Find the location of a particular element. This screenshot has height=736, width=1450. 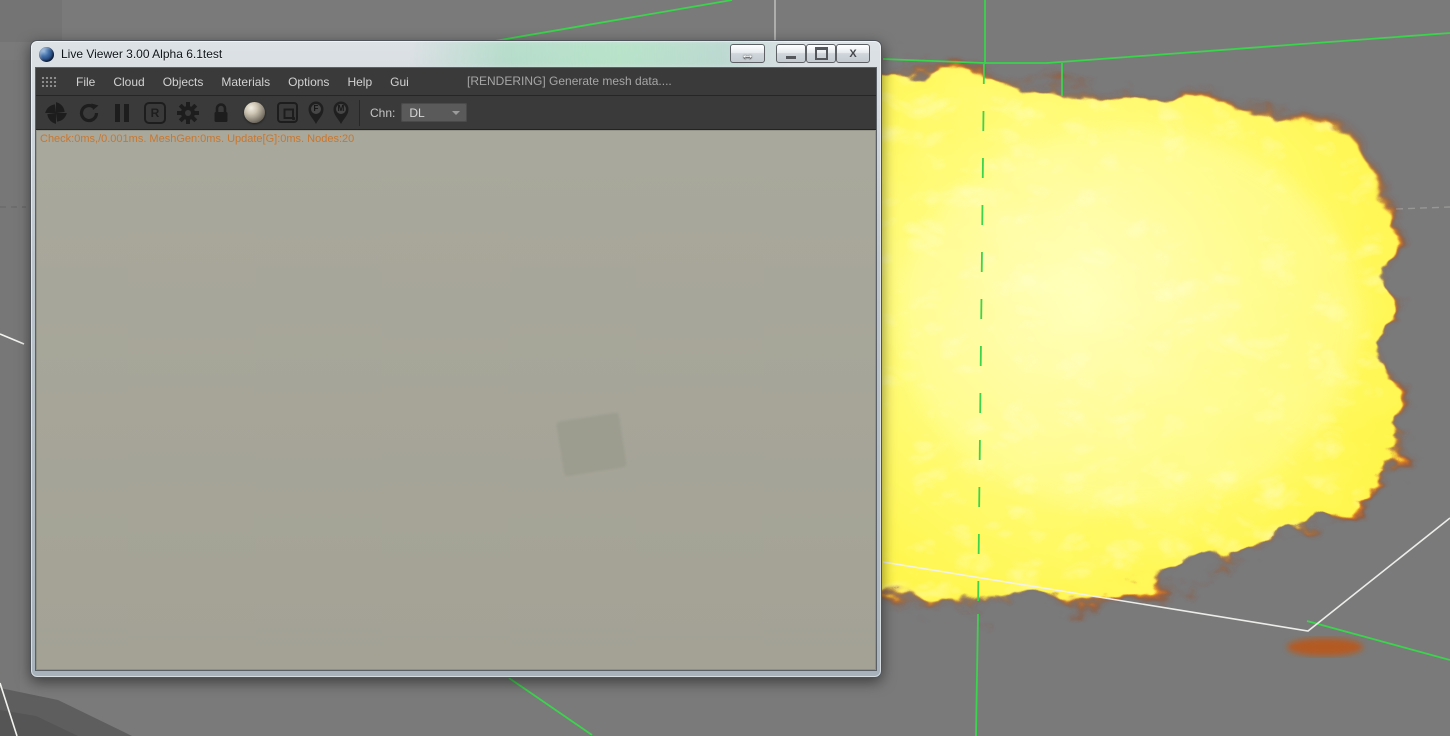

gear-icon is located at coordinates (188, 112).